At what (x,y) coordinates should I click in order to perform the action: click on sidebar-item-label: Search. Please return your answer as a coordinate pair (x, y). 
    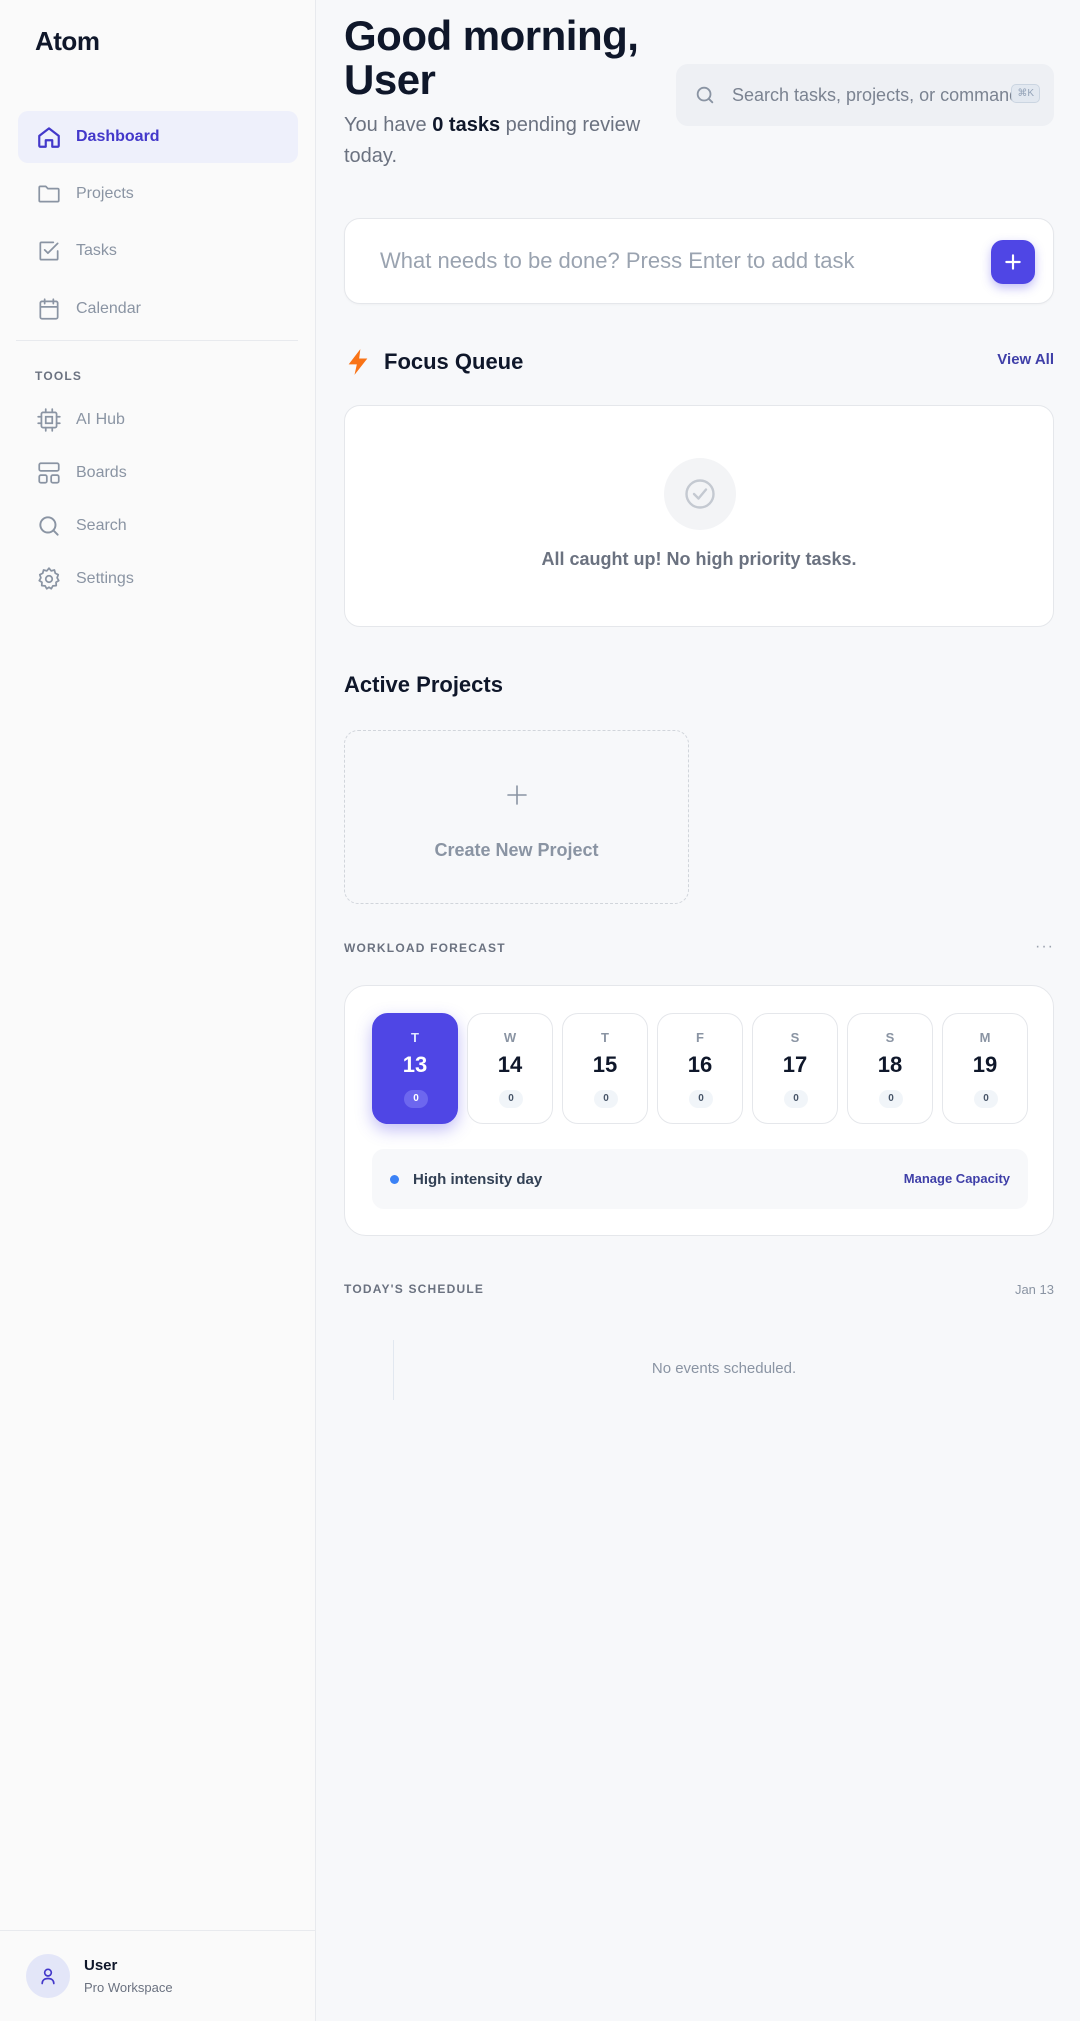
    Looking at the image, I should click on (101, 525).